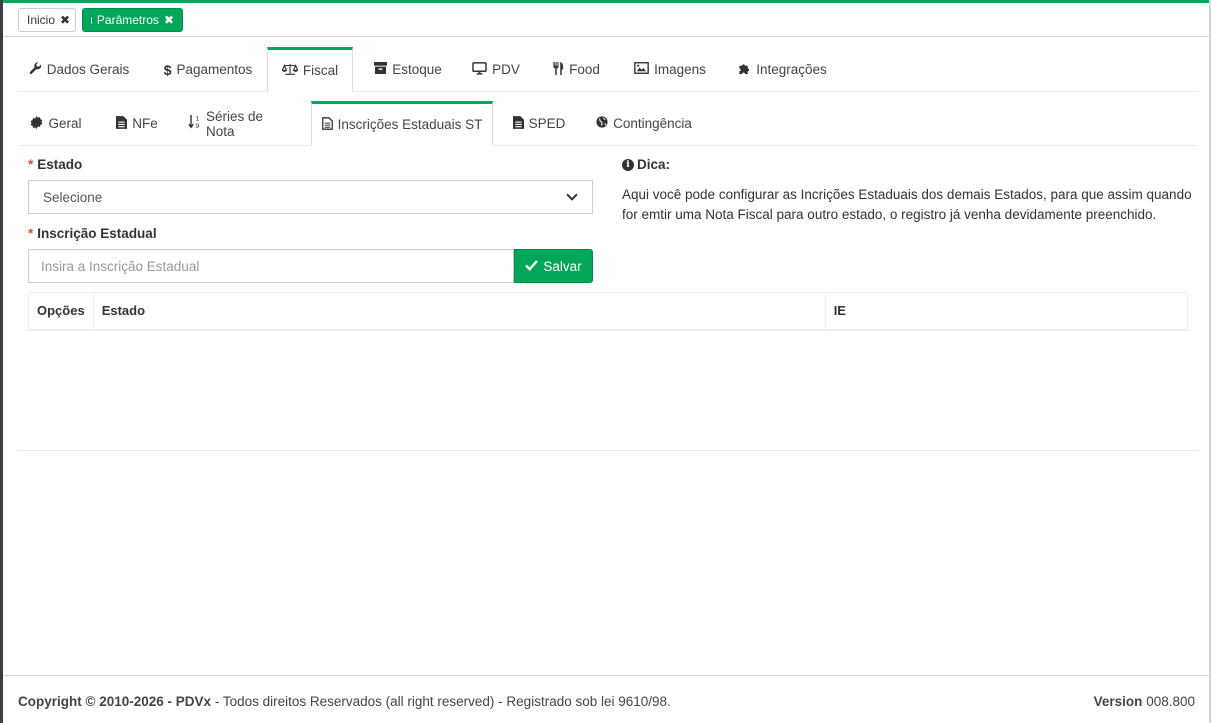 This screenshot has width=1211, height=723. I want to click on tab-label: Estoque, so click(417, 69).